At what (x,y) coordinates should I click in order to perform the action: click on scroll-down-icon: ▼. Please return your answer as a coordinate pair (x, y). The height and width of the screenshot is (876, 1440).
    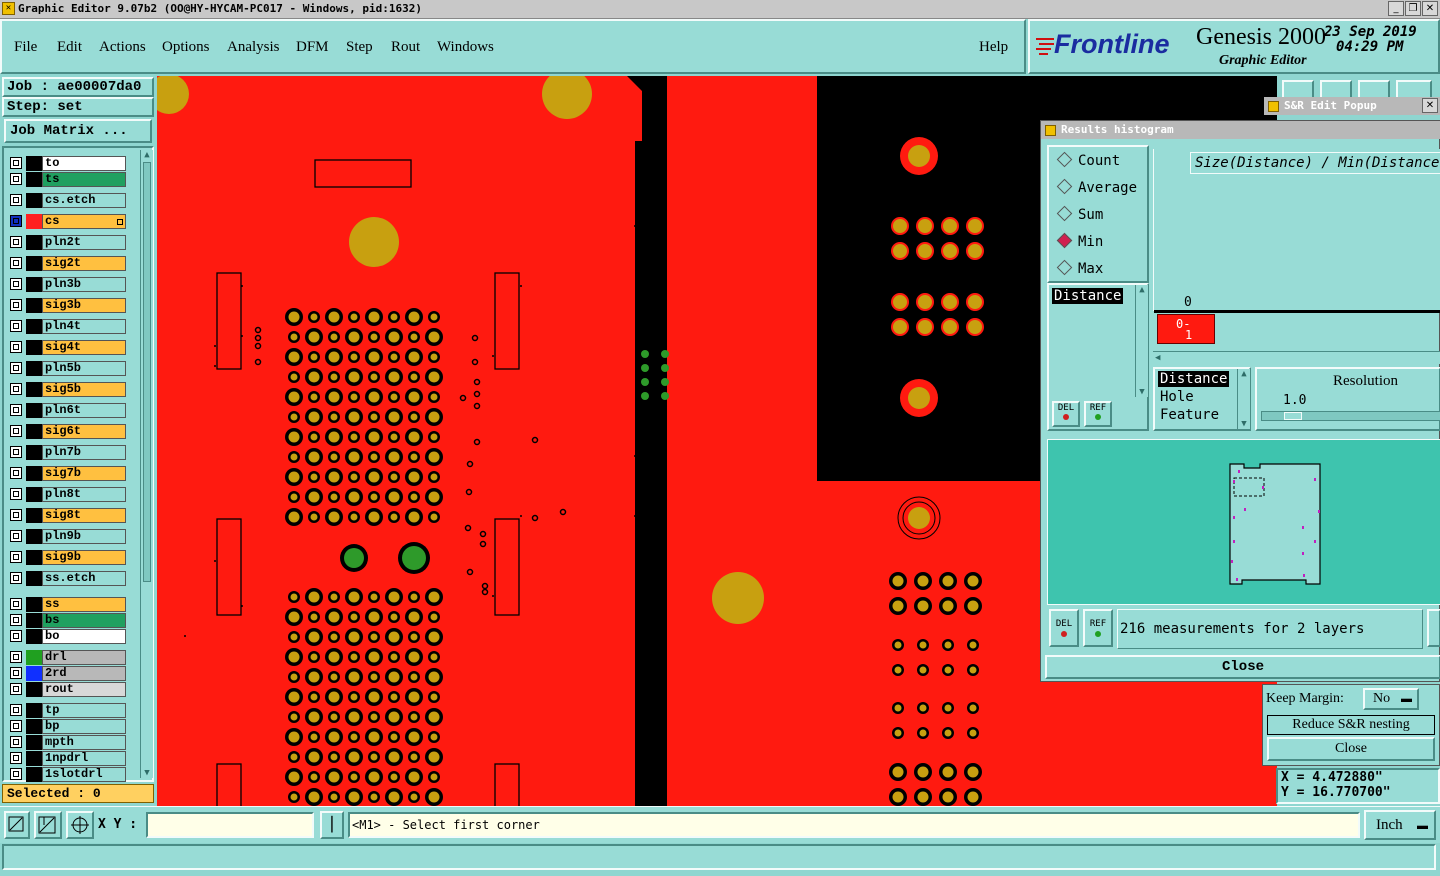
    Looking at the image, I should click on (147, 773).